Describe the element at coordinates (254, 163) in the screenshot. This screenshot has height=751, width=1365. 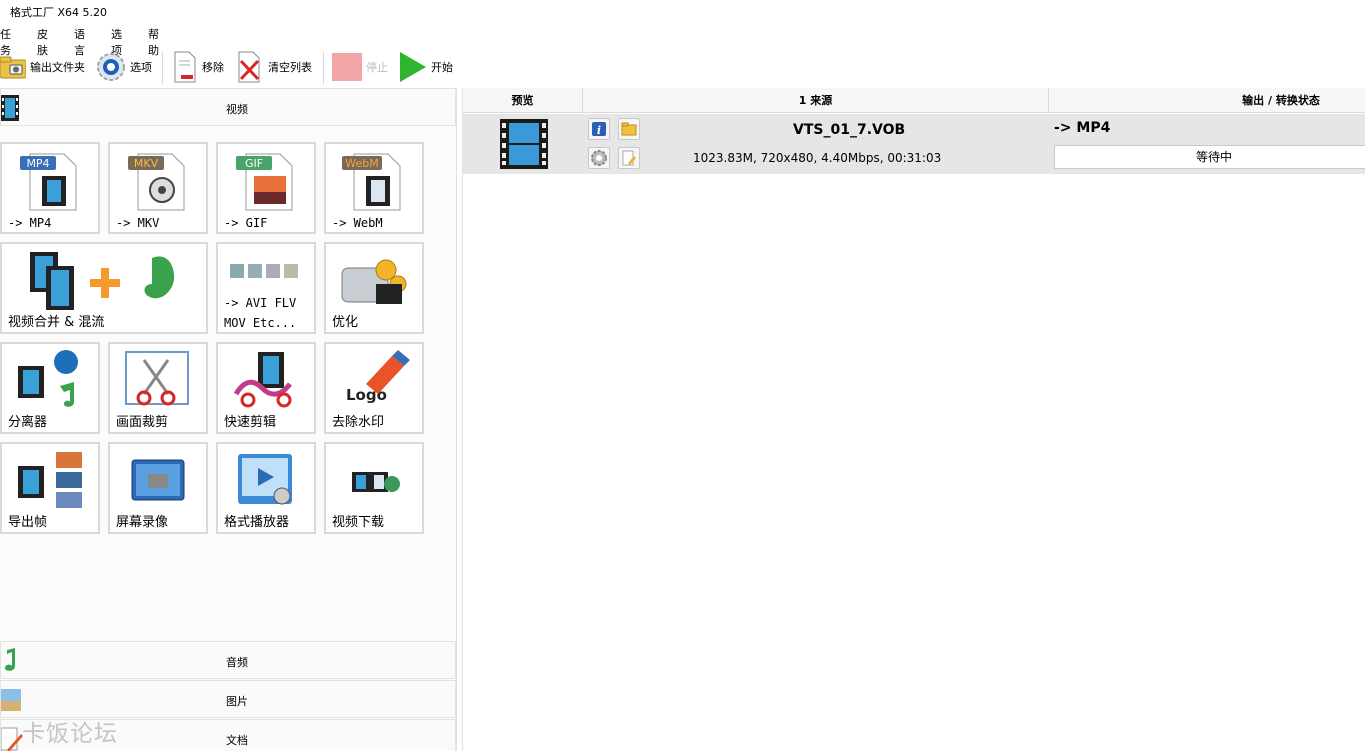
I see `gif-badge: GIF` at that location.